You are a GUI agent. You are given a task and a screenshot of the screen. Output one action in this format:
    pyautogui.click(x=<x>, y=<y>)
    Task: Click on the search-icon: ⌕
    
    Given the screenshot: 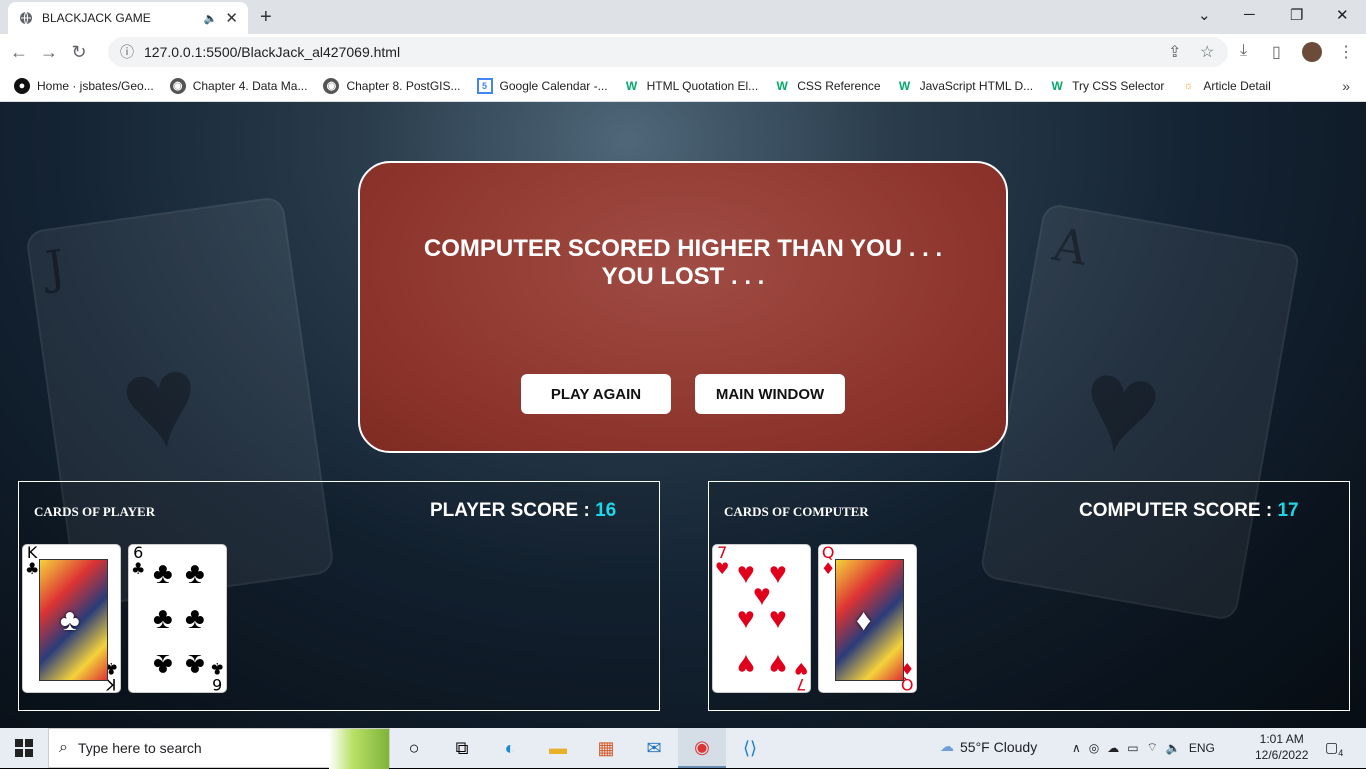 What is the action you would take?
    pyautogui.click(x=63, y=747)
    